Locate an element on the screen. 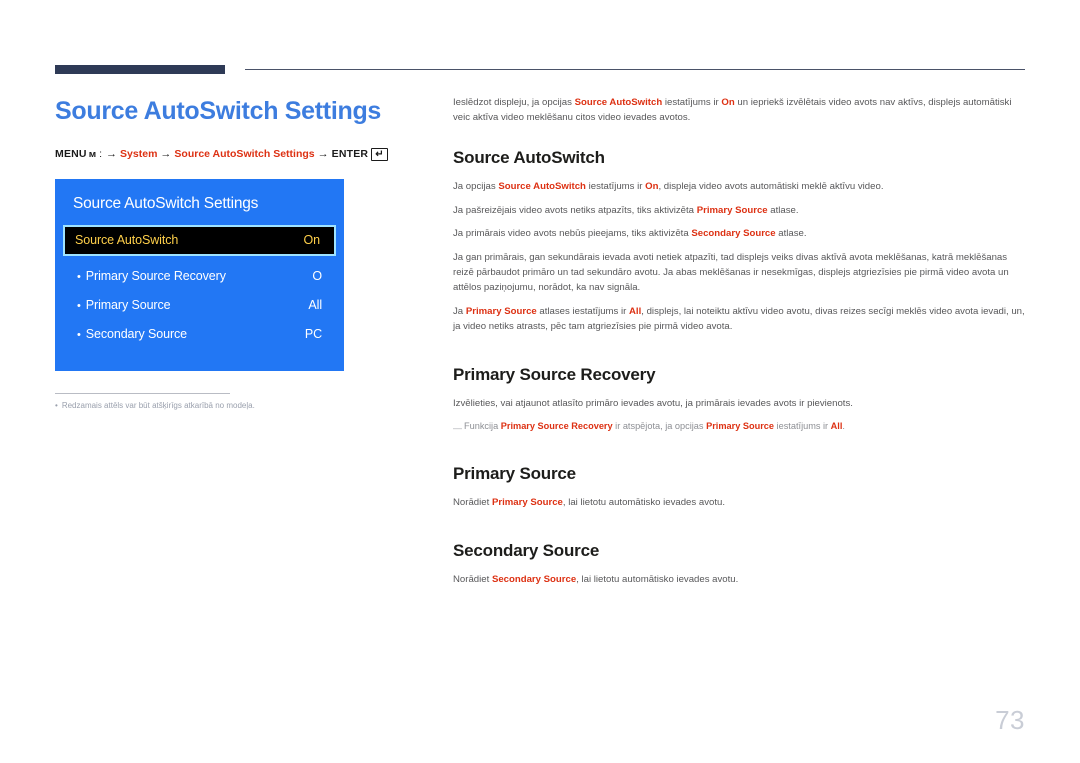 The height and width of the screenshot is (763, 1080). header-rules is located at coordinates (540, 40).